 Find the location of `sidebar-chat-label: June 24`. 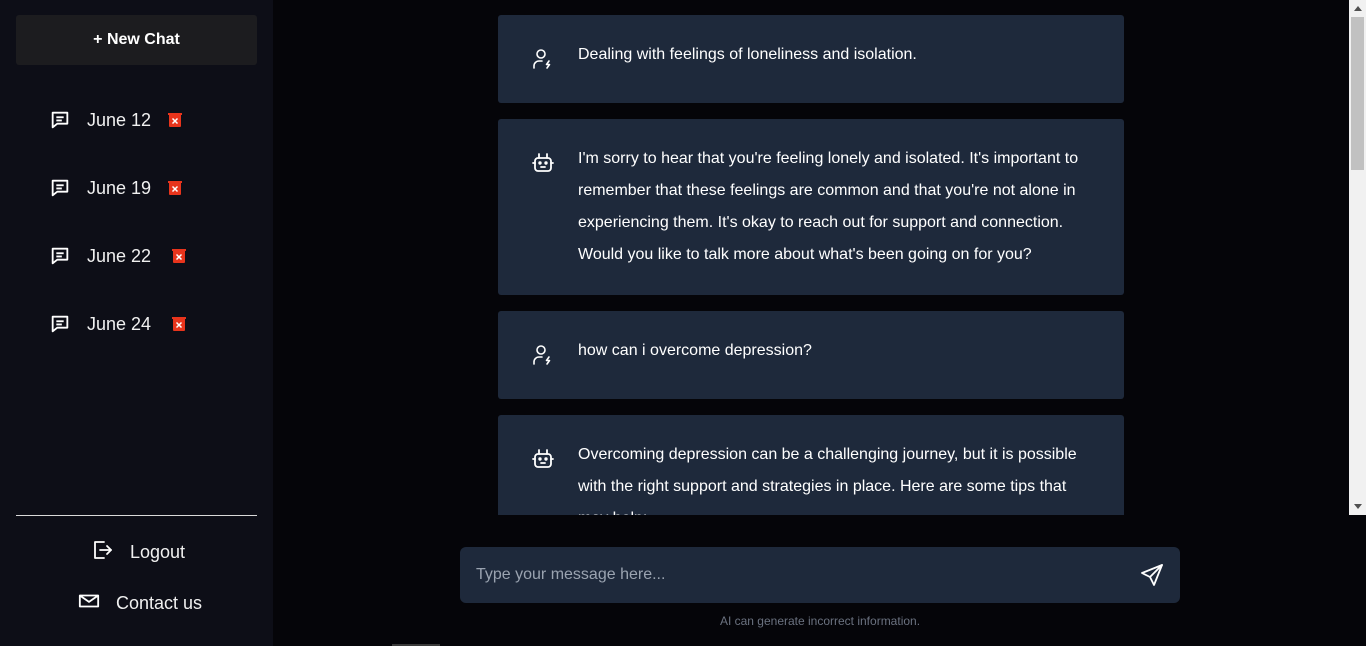

sidebar-chat-label: June 24 is located at coordinates (119, 323).